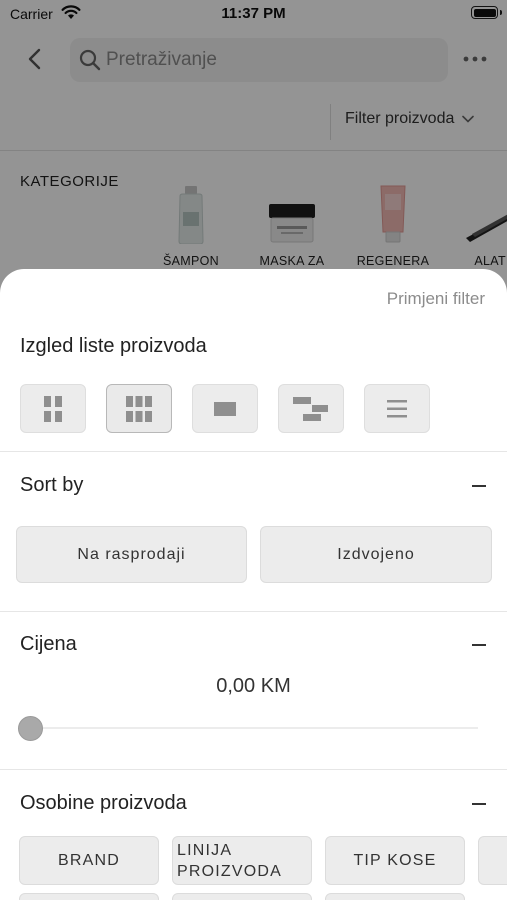 Image resolution: width=507 pixels, height=900 pixels. I want to click on price-section-title: Cijena, so click(48, 644).